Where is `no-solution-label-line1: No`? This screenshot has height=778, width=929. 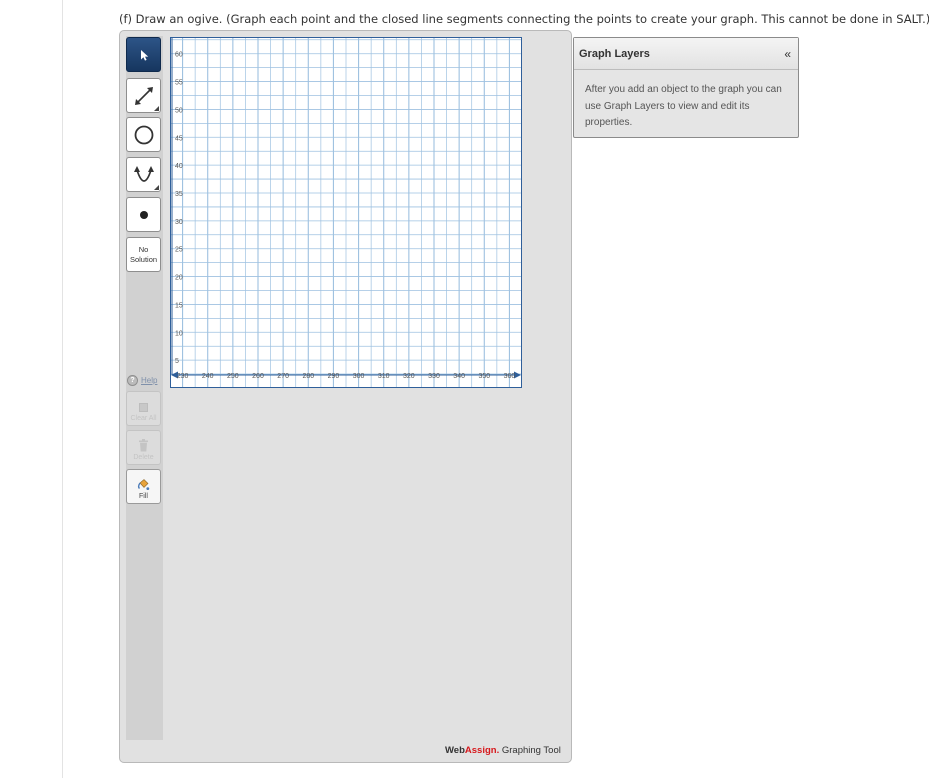 no-solution-label-line1: No is located at coordinates (143, 249).